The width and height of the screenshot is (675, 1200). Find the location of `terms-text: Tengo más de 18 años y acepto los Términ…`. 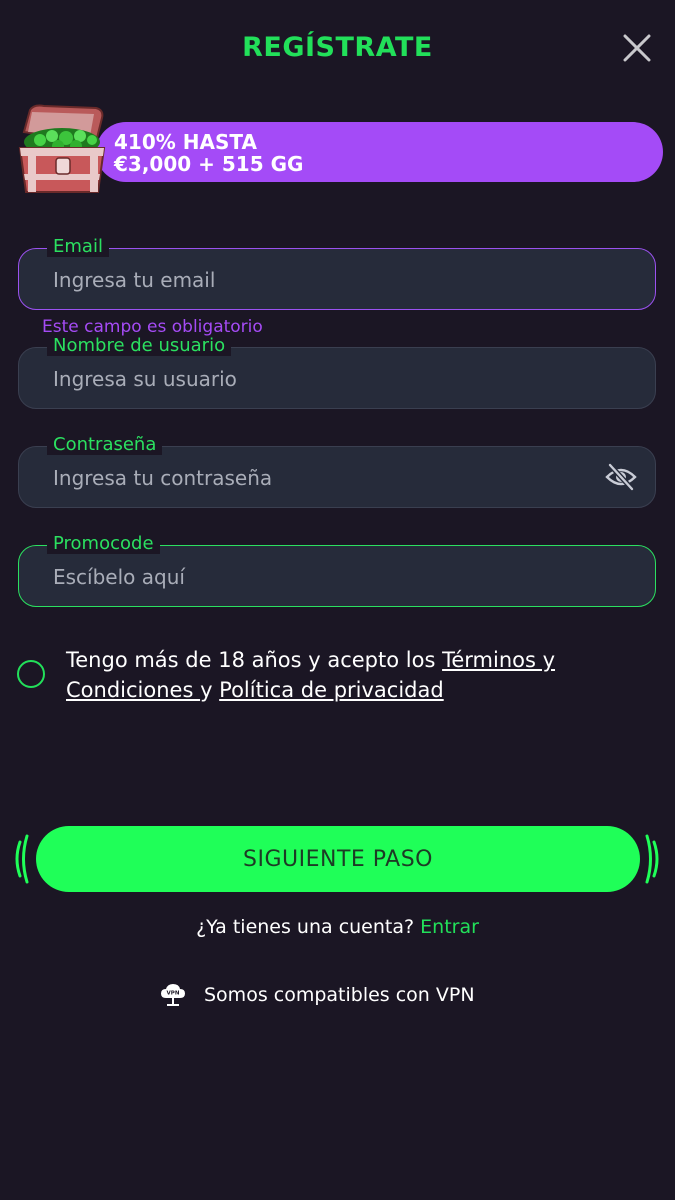

terms-text: Tengo más de 18 años y acepto los Términ… is located at coordinates (366, 675).